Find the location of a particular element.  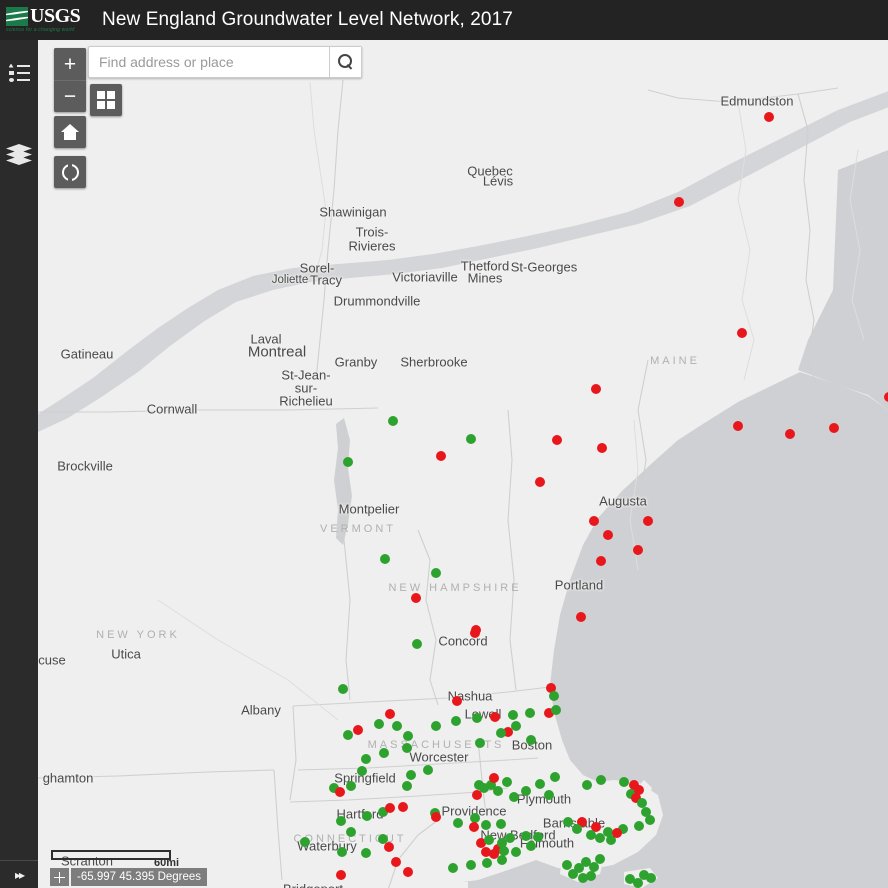

sidebar-item-layers is located at coordinates (19, 155).